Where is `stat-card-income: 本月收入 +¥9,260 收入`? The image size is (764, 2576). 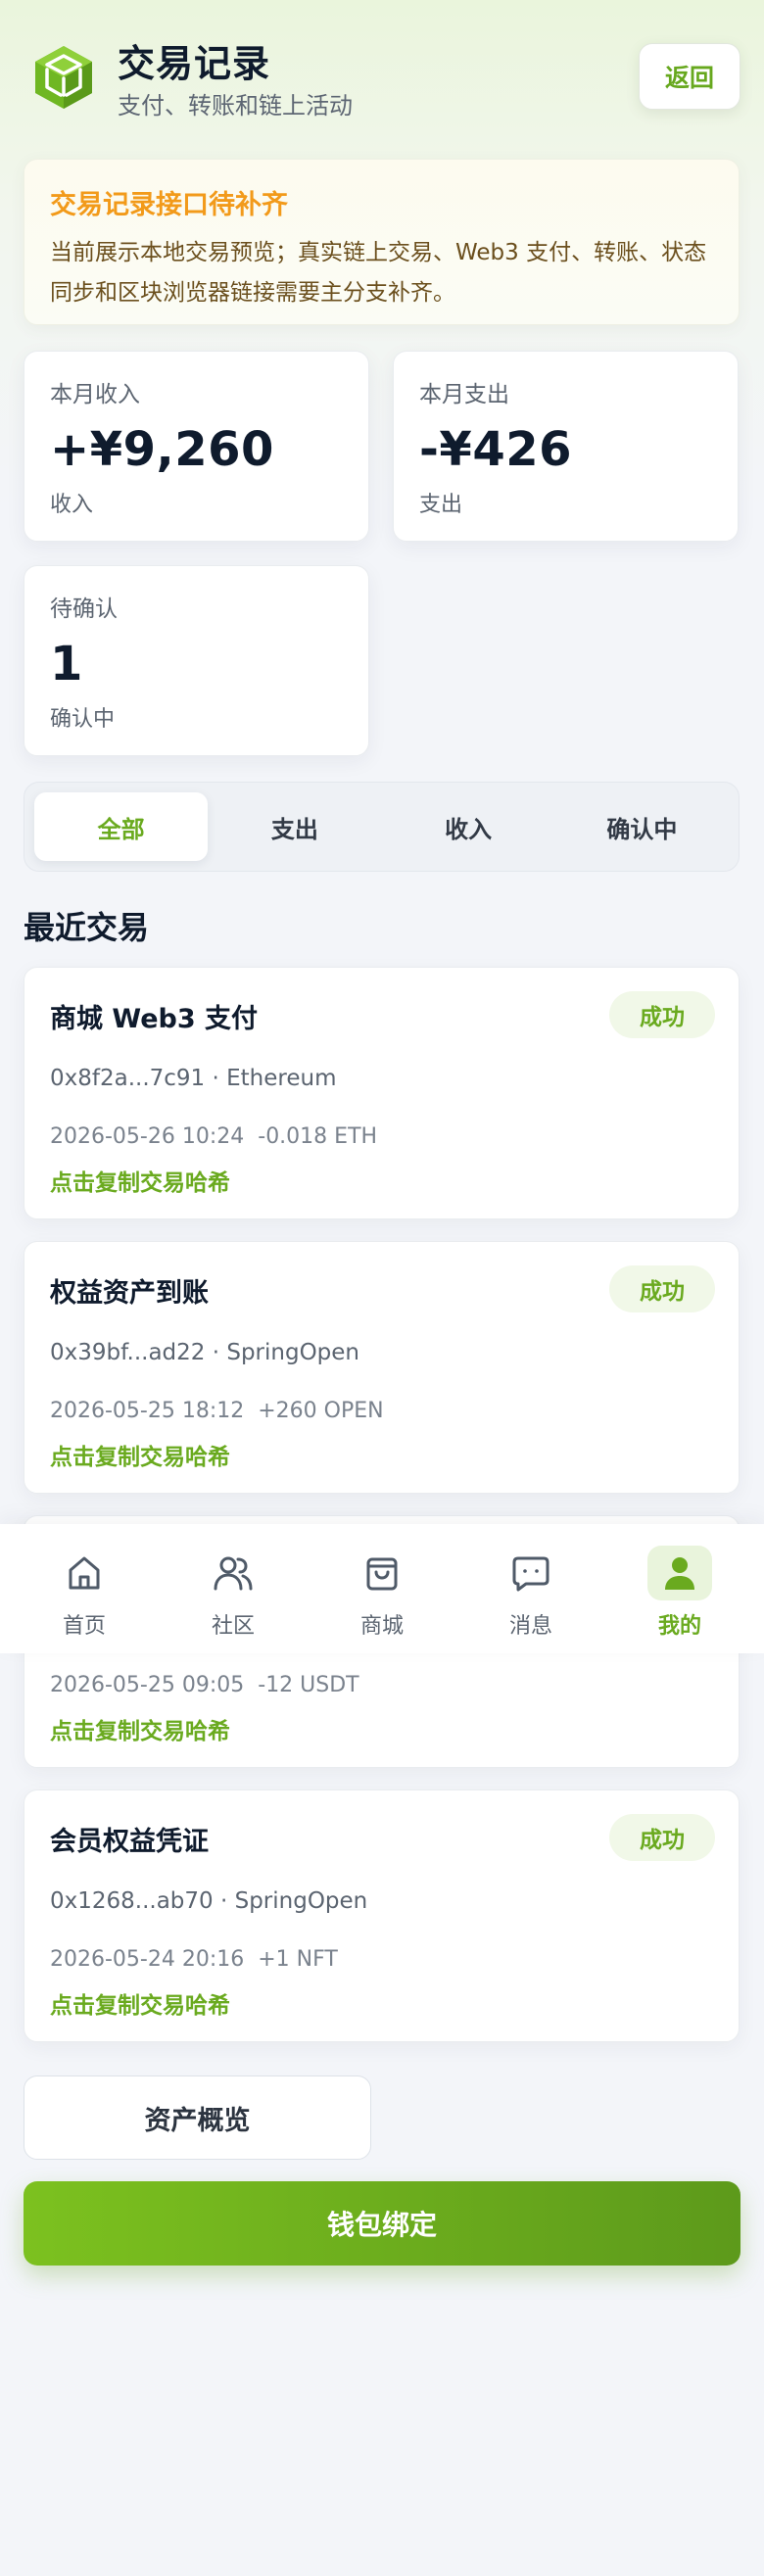 stat-card-income: 本月收入 +¥9,260 收入 is located at coordinates (196, 447).